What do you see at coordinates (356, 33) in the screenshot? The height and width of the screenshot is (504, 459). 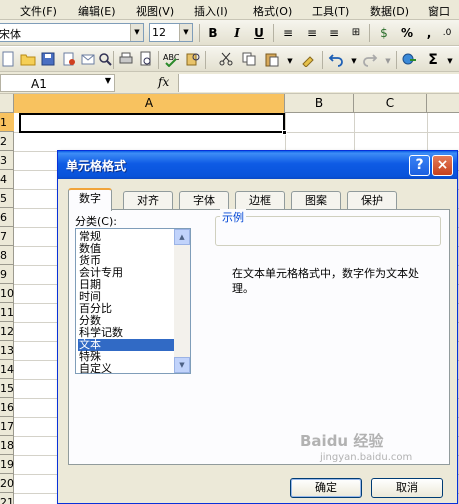 I see `merge-center-icon: ⊞` at bounding box center [356, 33].